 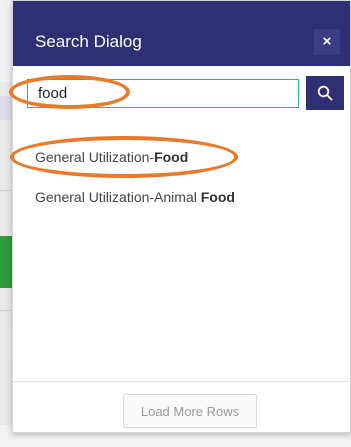 What do you see at coordinates (181, 33) in the screenshot?
I see `dialog-titlebar: Search Dialog ×` at bounding box center [181, 33].